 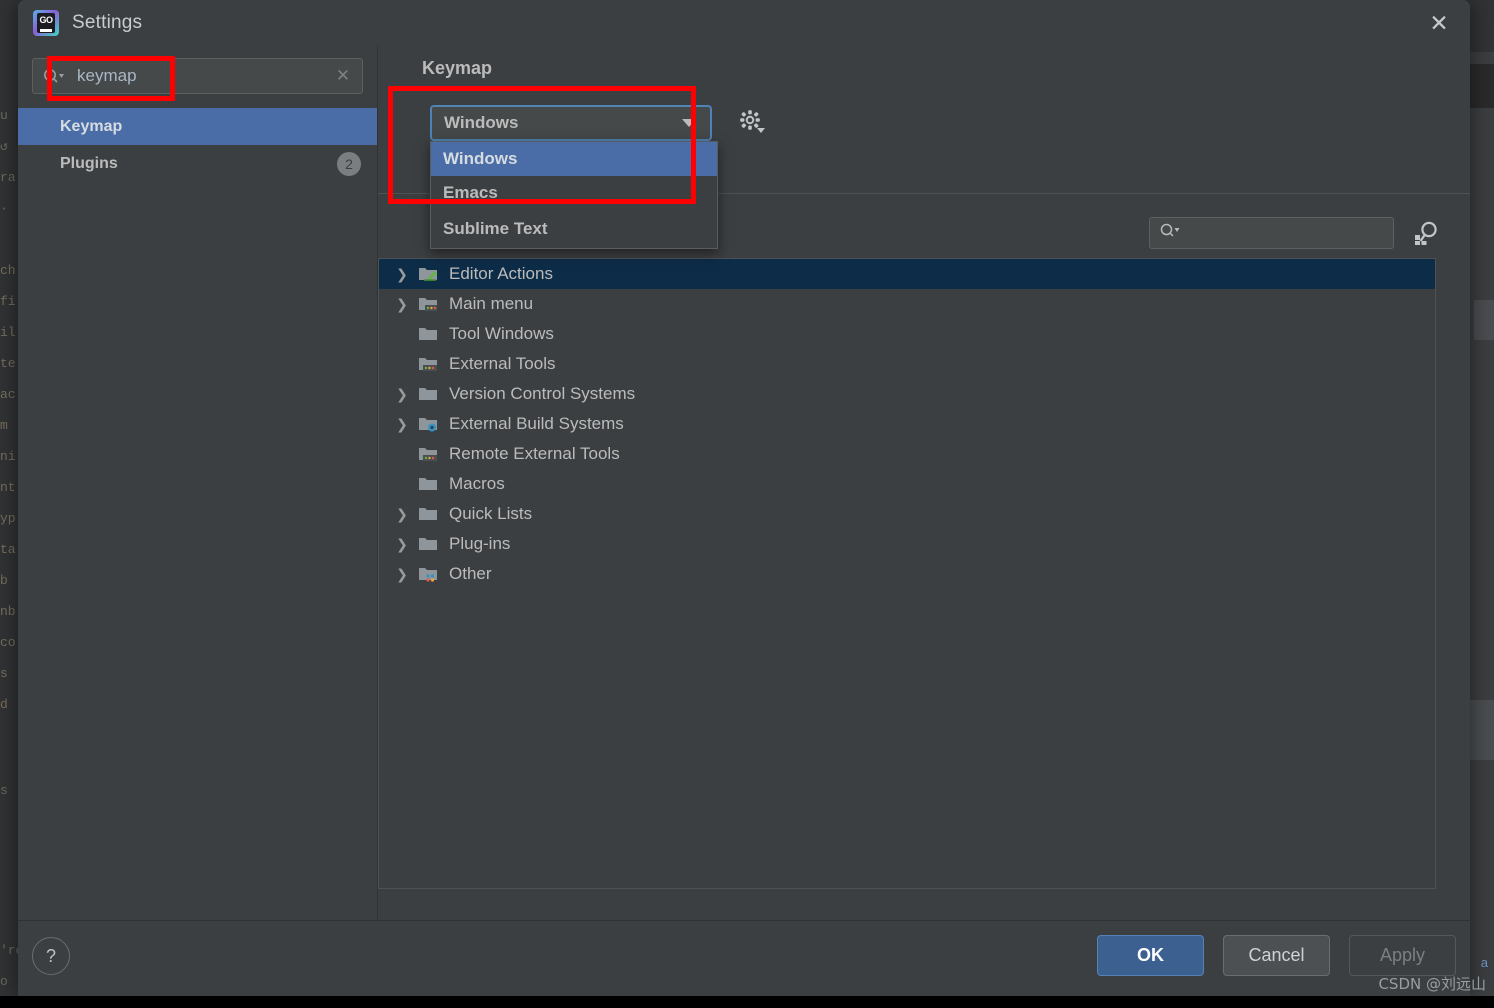 I want to click on tree-row: ❯ Main menu, so click(x=907, y=304).